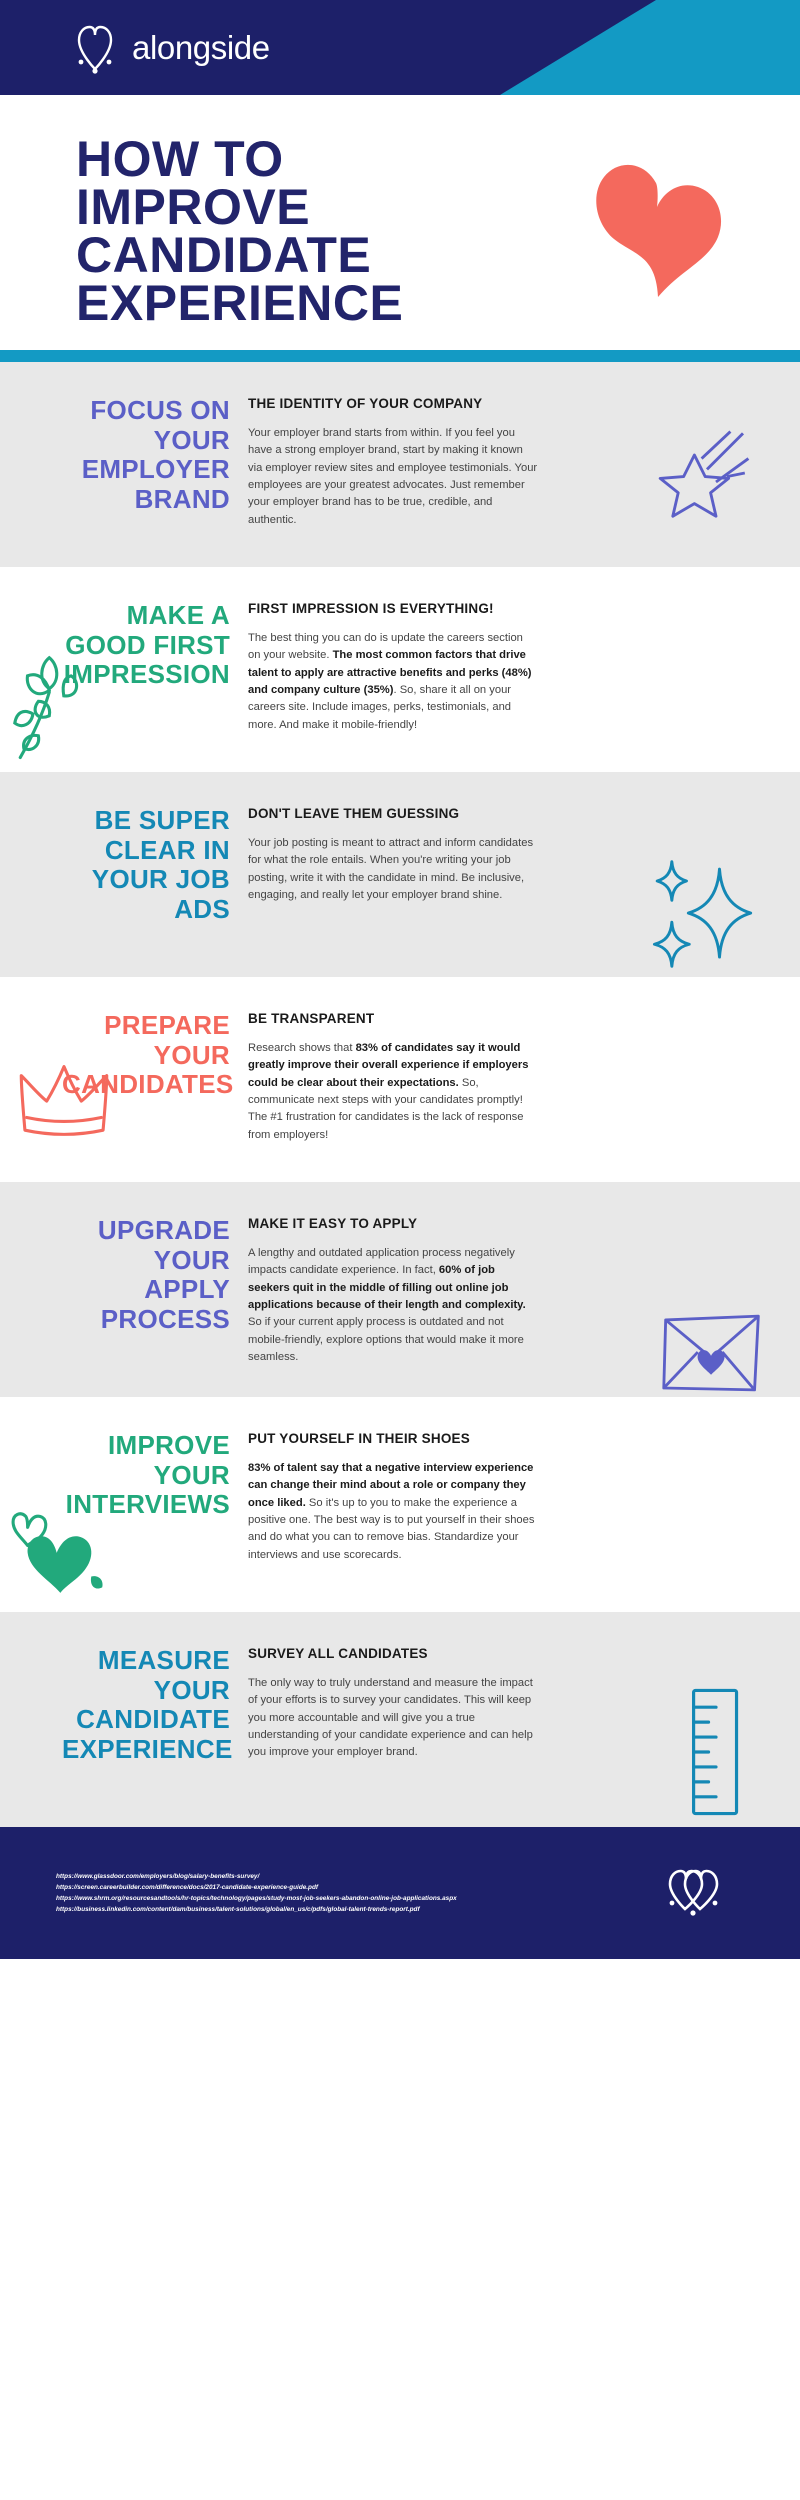  I want to click on section-heading: FIRST IMPRESSION IS EVERYTHING!, so click(371, 608).